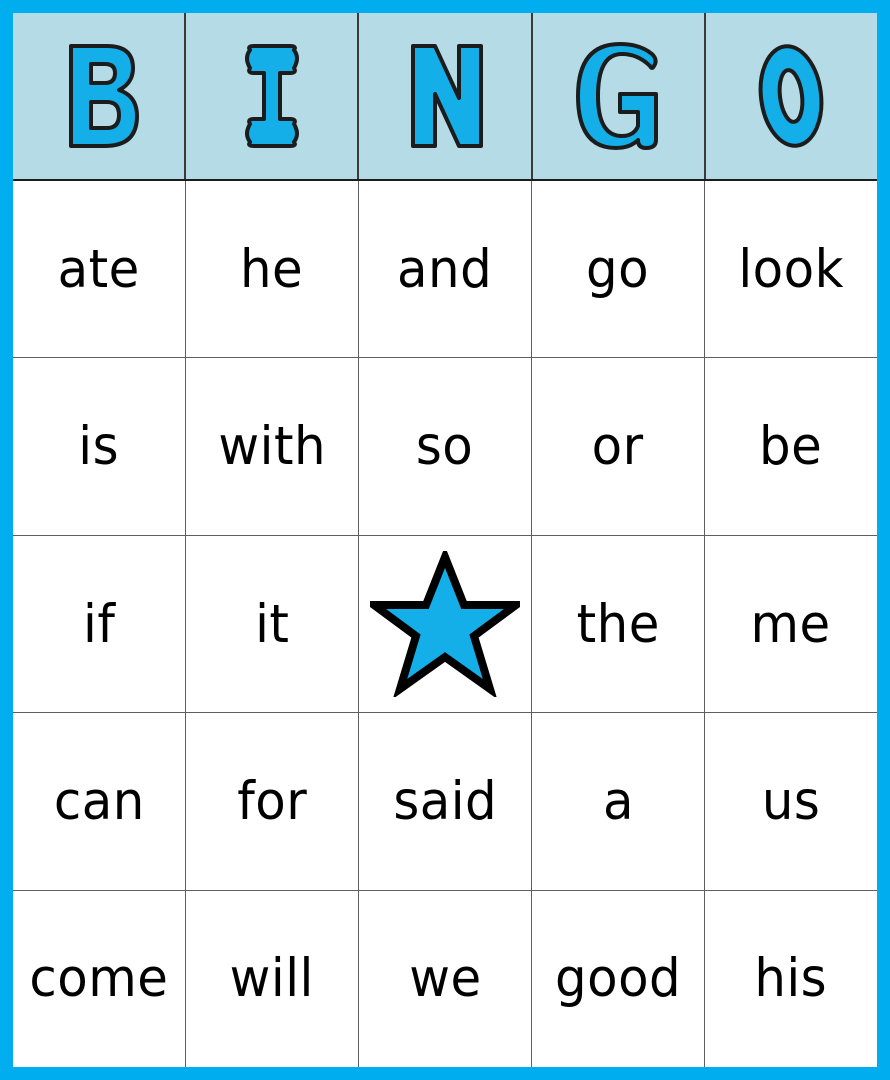  I want to click on bingo-cell-word: it, so click(272, 624).